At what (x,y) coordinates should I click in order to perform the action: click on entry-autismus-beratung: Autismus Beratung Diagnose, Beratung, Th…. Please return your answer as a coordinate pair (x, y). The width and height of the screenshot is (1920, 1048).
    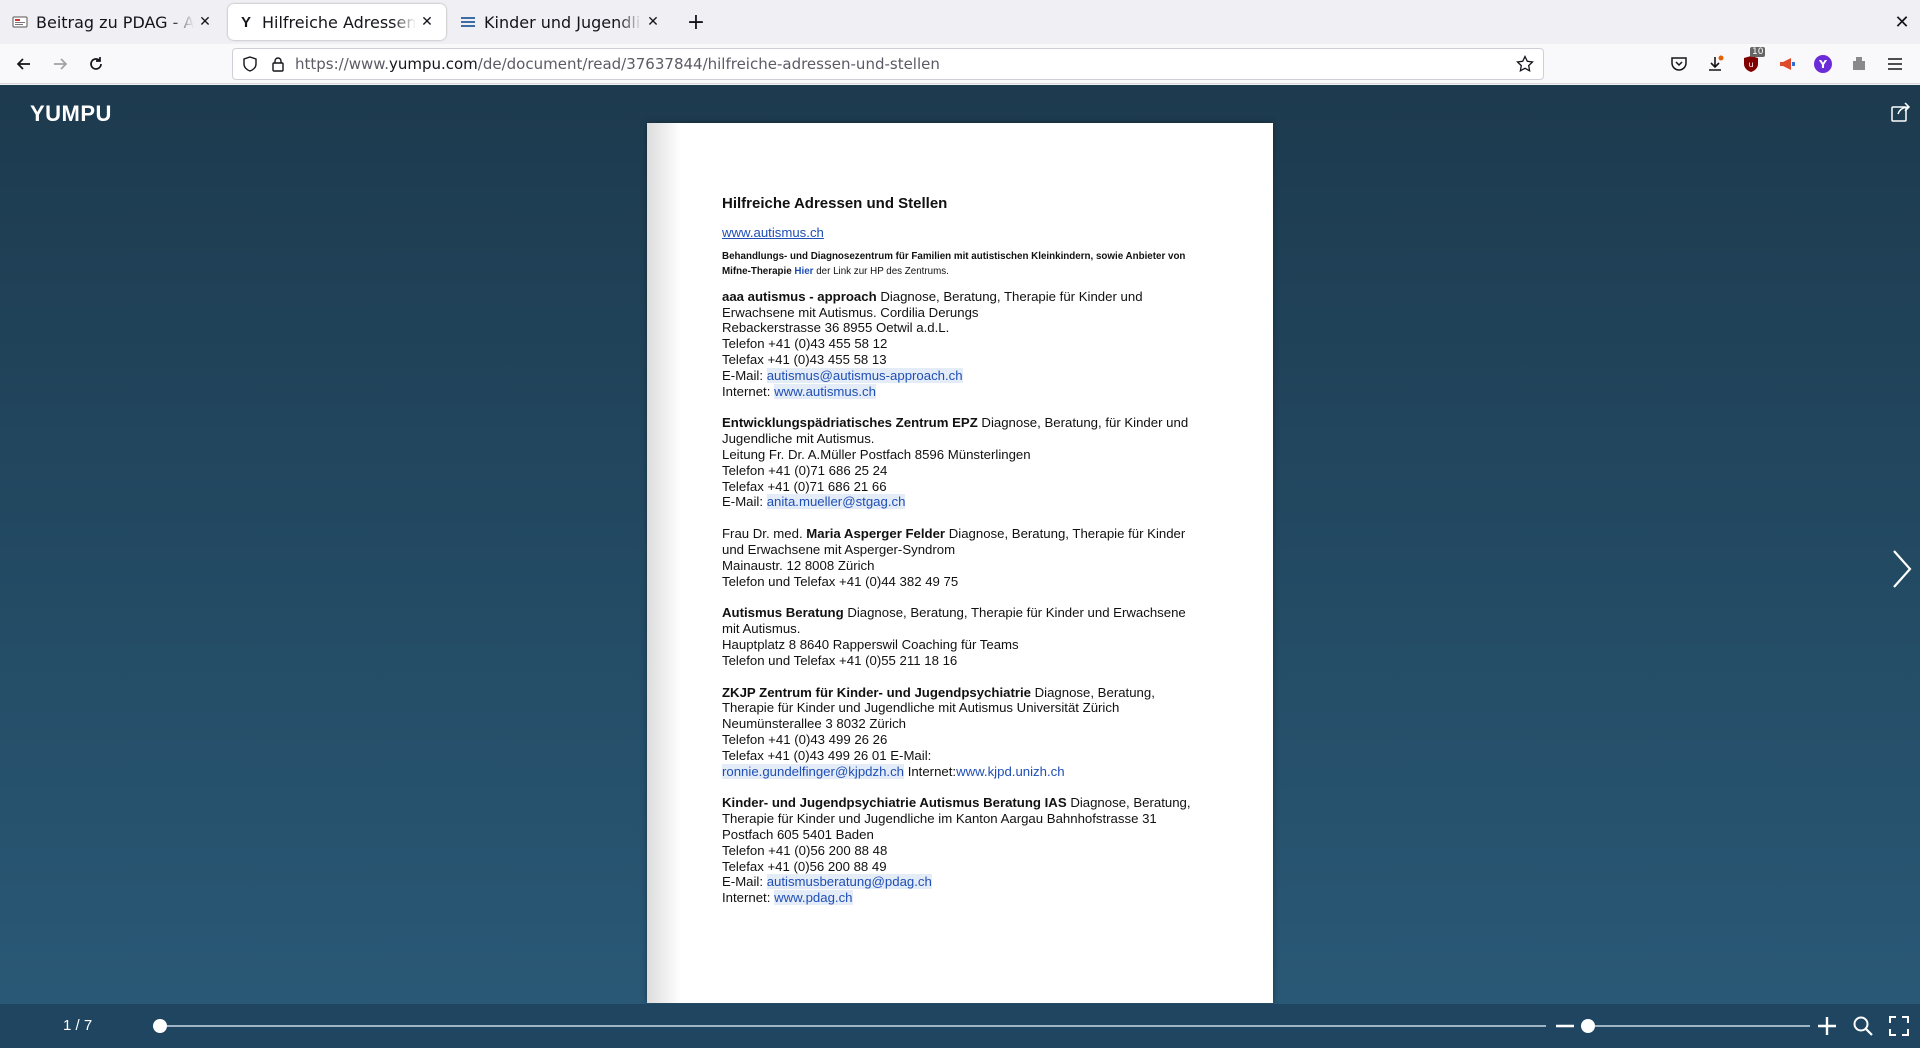
    Looking at the image, I should click on (957, 636).